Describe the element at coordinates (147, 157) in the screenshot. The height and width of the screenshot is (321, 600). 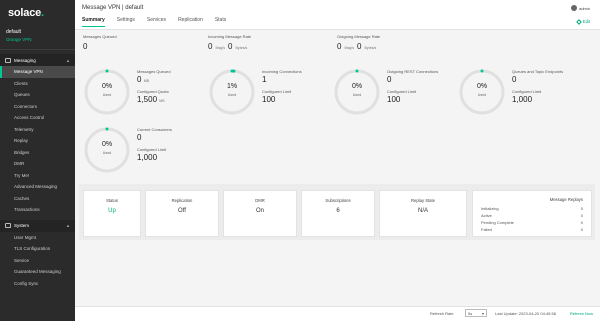
I see `value-number: 1,000` at that location.